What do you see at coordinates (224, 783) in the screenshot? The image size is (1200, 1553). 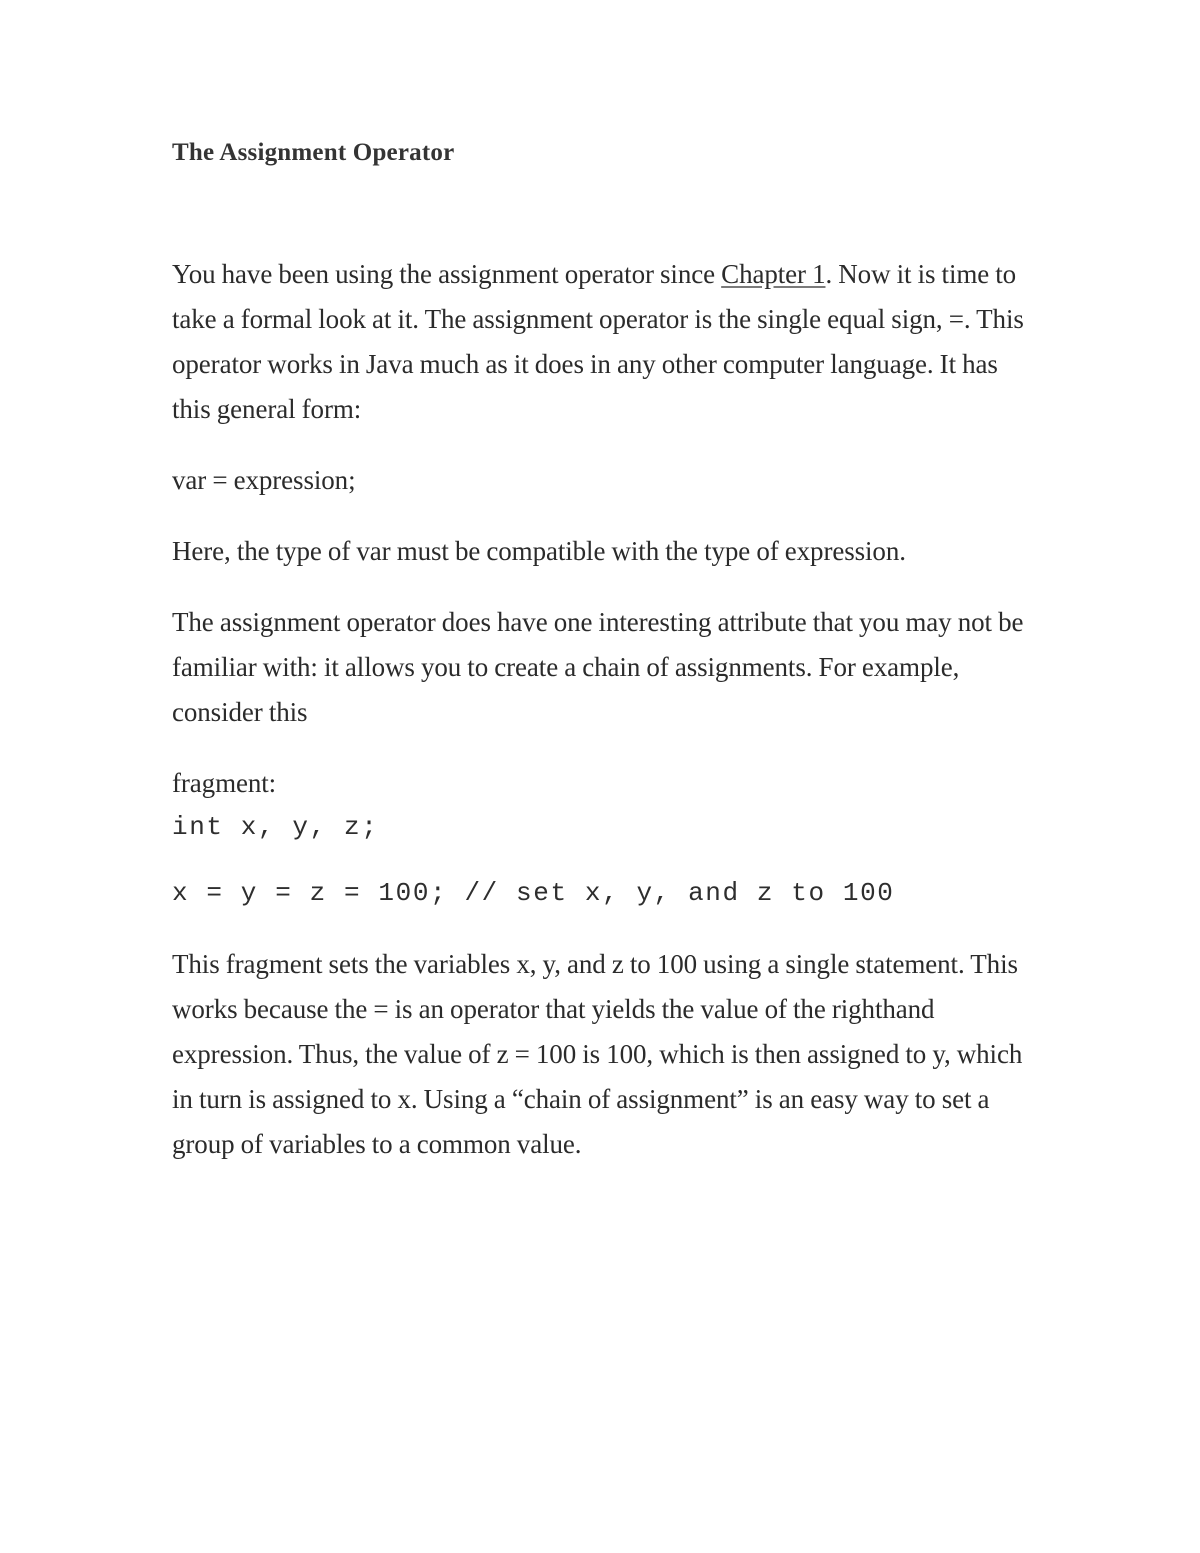 I see `paragraph-fragment-label: fragment:` at bounding box center [224, 783].